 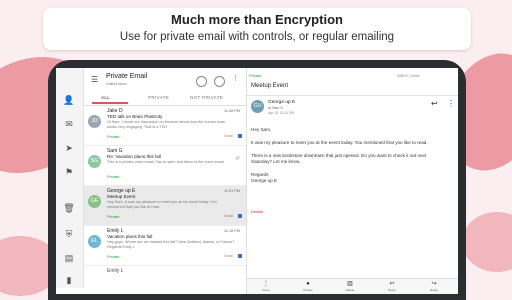 What do you see at coordinates (135, 116) in the screenshot?
I see `subject: TED talk on Brain Plasticity` at bounding box center [135, 116].